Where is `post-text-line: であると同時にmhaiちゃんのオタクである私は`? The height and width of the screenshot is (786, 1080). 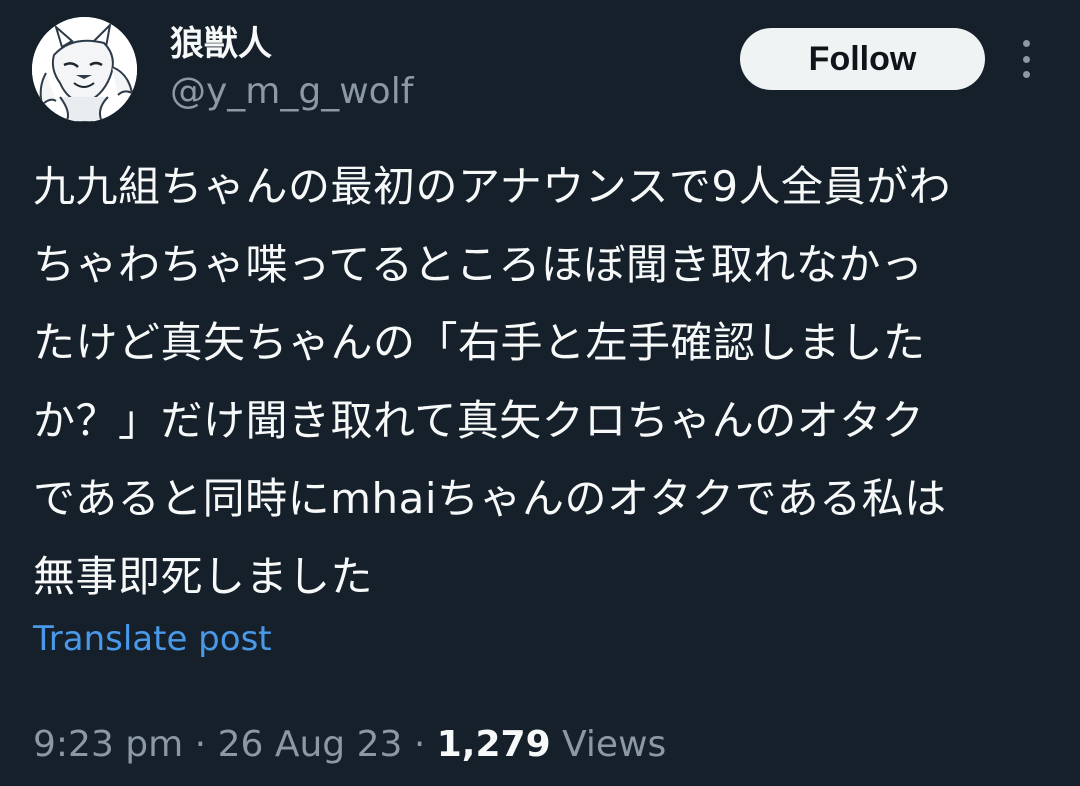 post-text-line: であると同時にmhaiちゃんのオタクである私は is located at coordinates (490, 498).